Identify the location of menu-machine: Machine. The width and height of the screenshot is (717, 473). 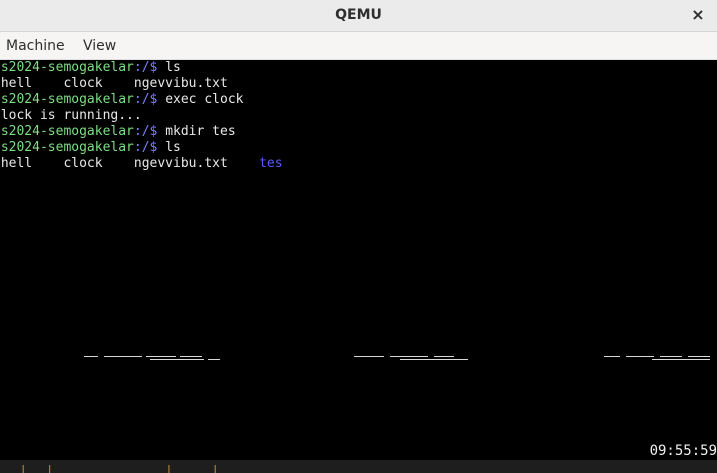
(35, 46).